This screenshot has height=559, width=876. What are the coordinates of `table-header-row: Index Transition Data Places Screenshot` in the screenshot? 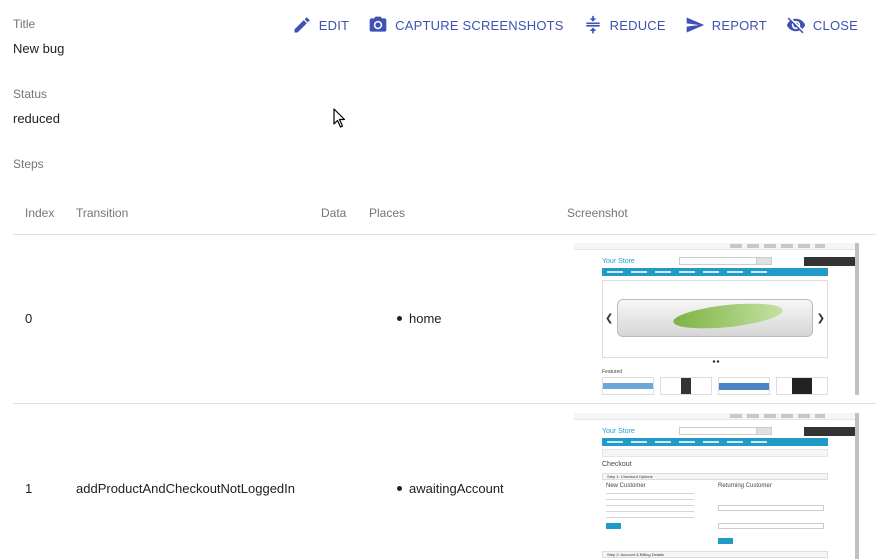 It's located at (444, 213).